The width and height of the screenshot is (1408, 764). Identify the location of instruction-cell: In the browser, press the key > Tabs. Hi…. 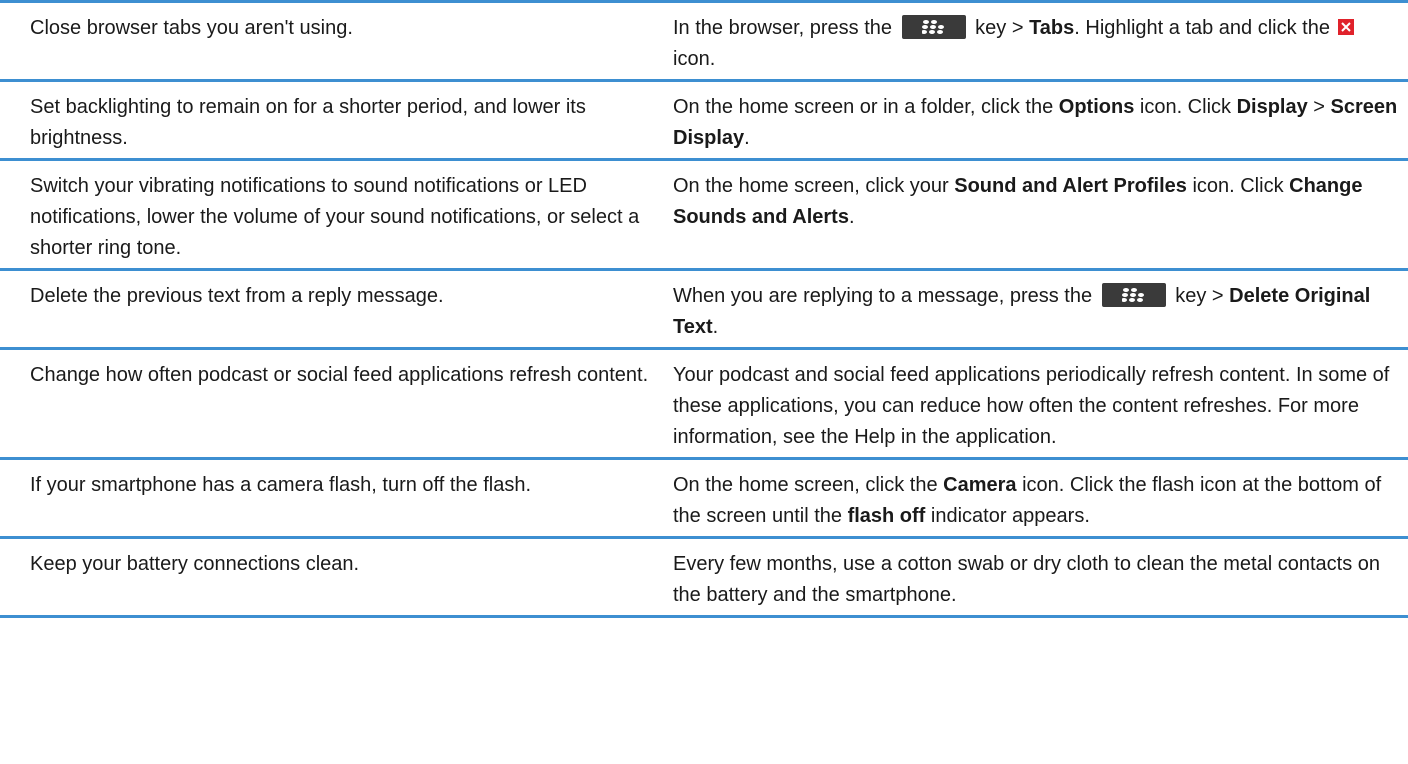
(1040, 41).